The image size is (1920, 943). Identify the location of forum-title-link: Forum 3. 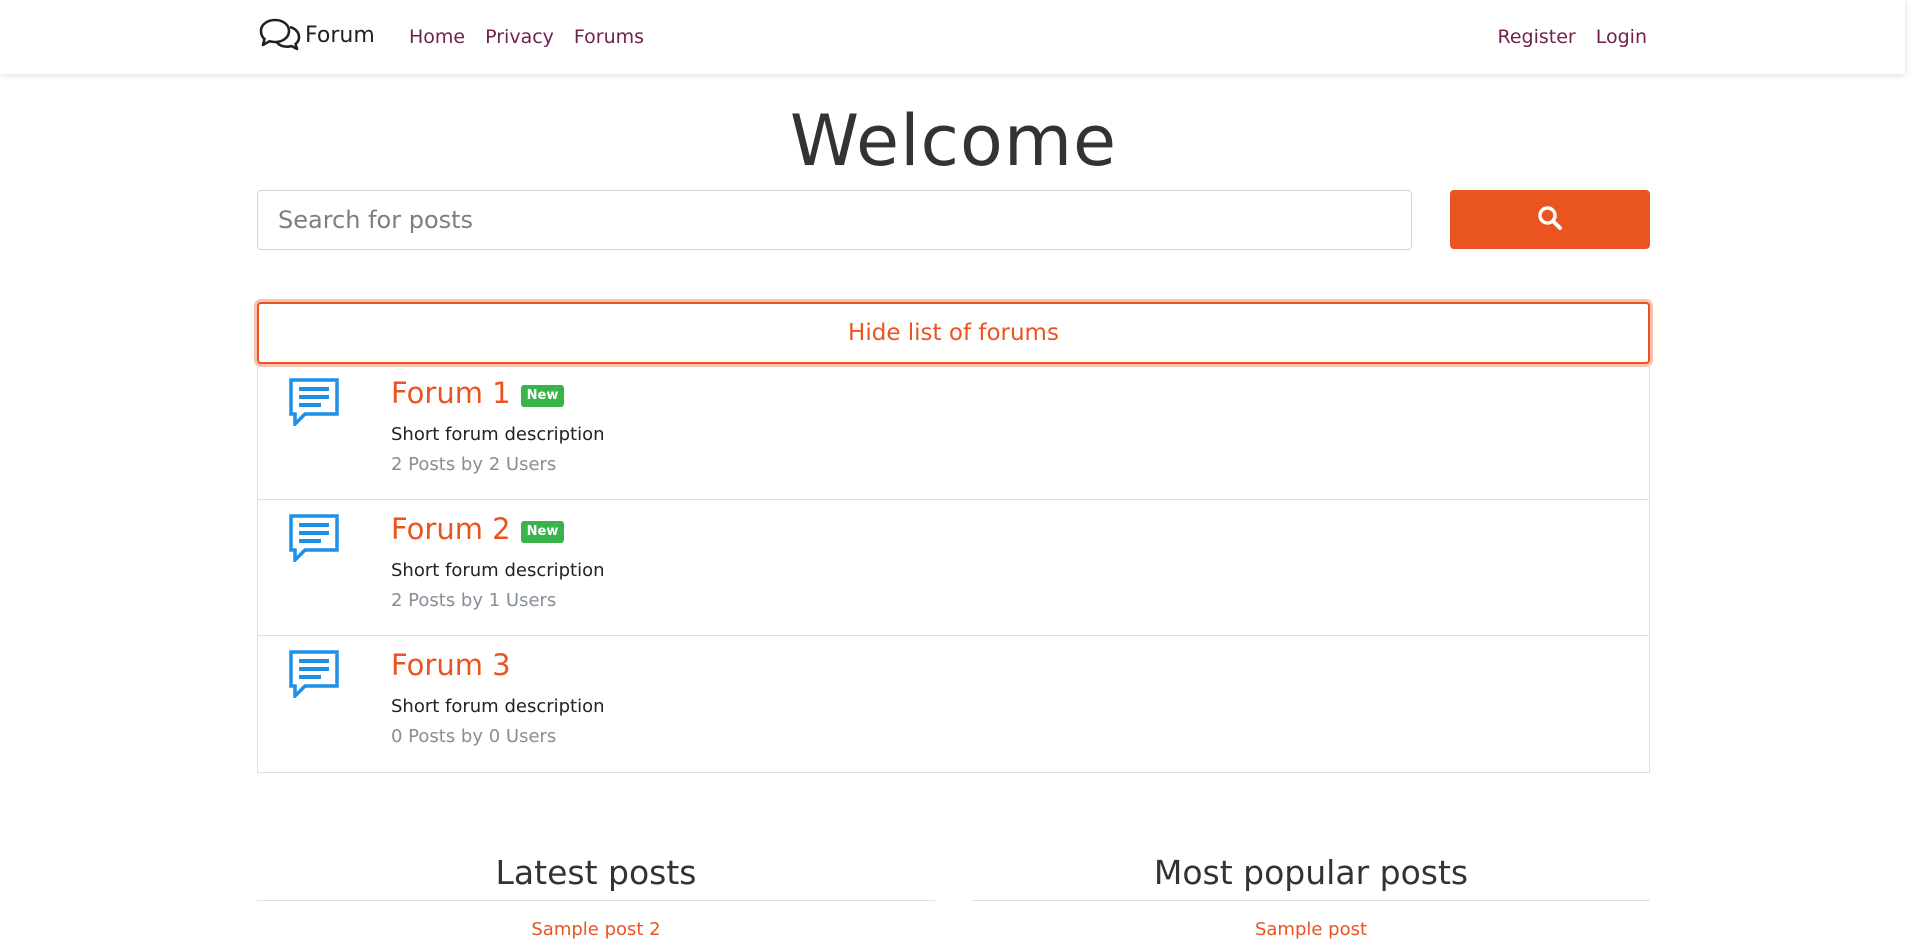
(451, 665).